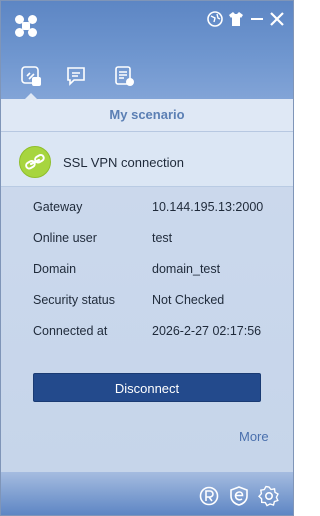 This screenshot has height=516, width=320. Describe the element at coordinates (123, 162) in the screenshot. I see `connection-title: SSL VPN connection` at that location.